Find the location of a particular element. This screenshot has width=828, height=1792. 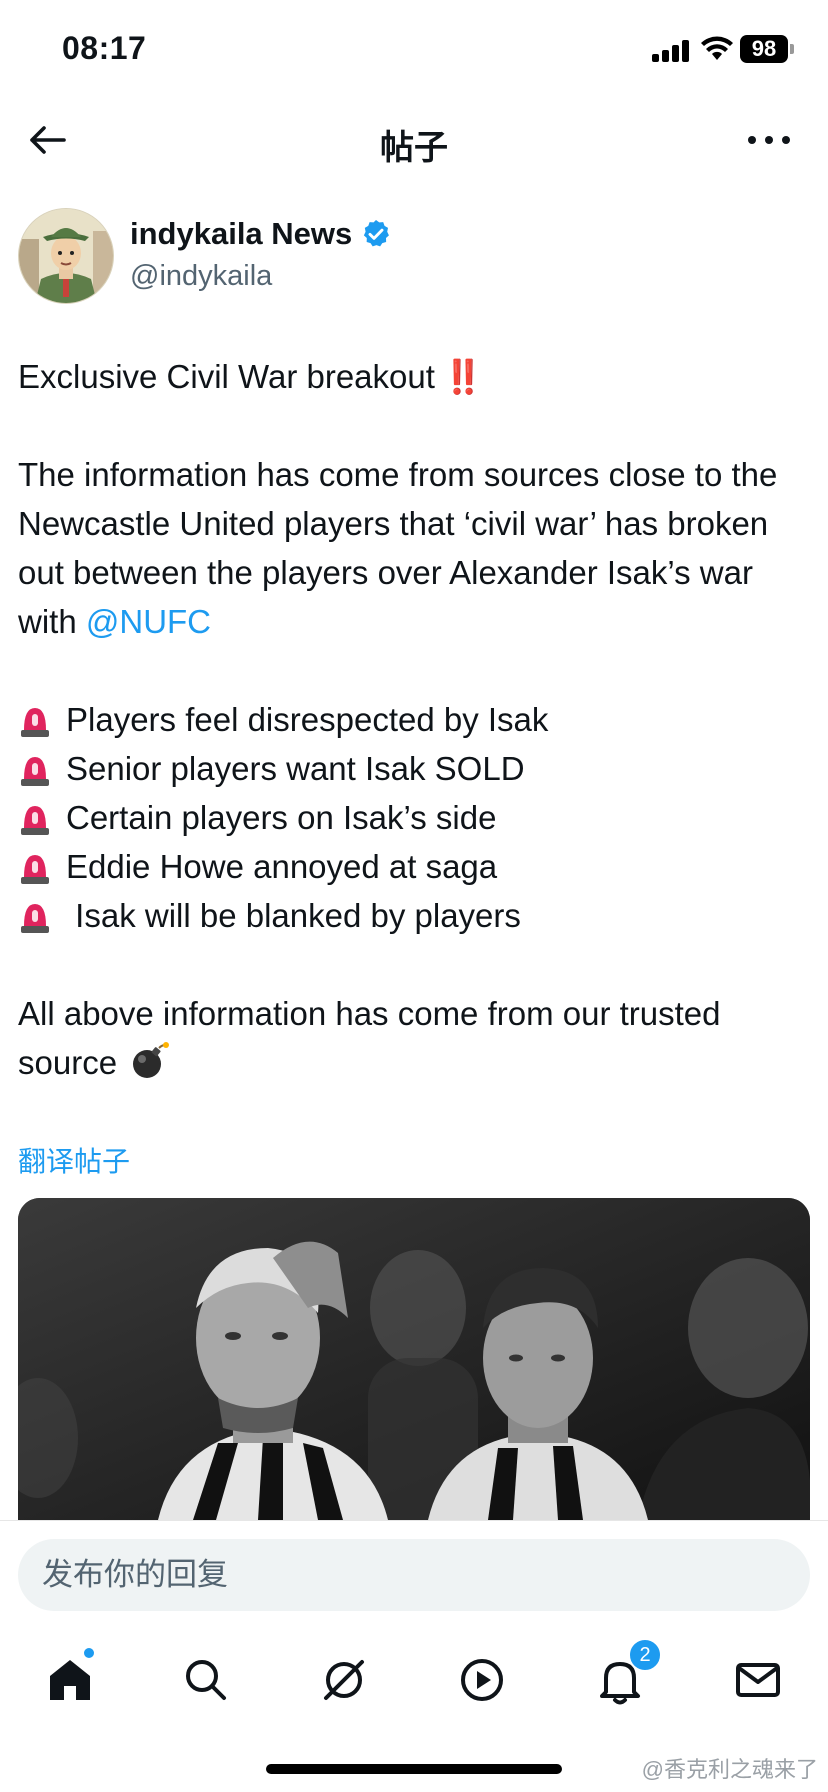

play-icon is located at coordinates (482, 1680).